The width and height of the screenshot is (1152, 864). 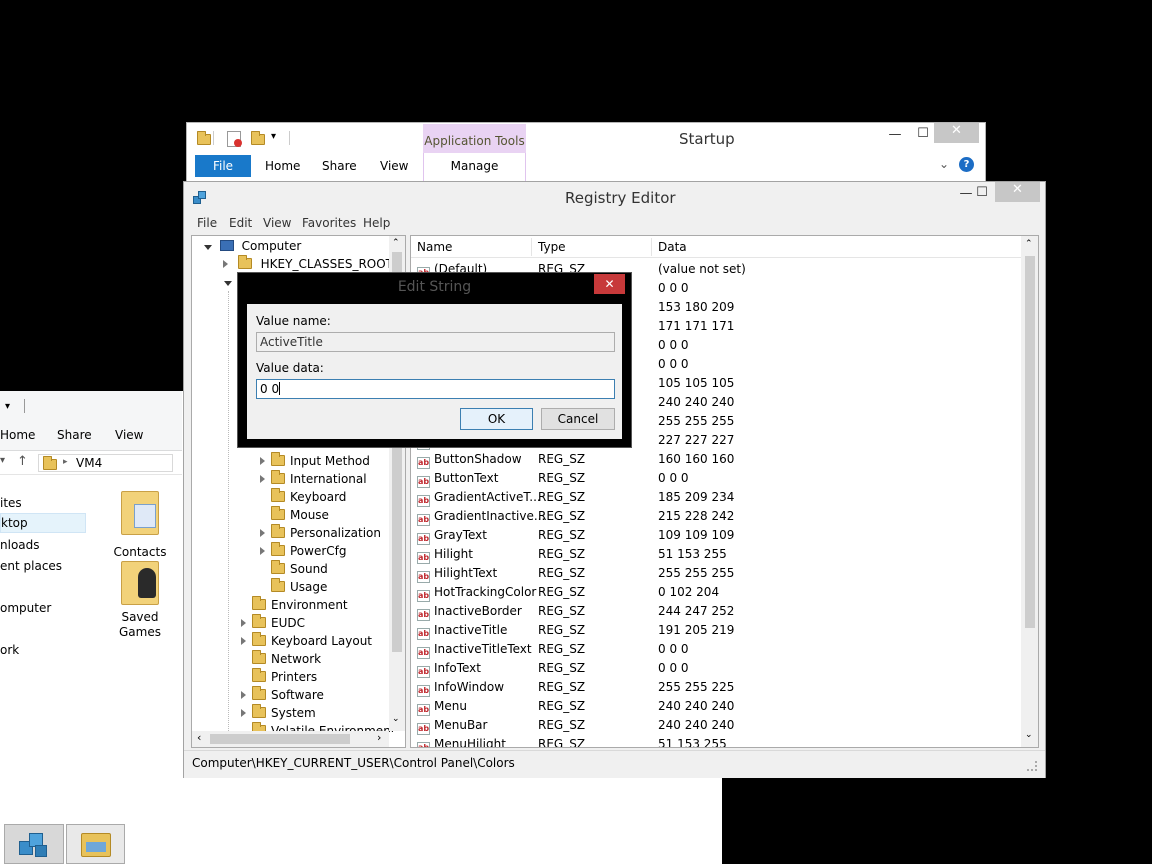 What do you see at coordinates (376, 223) in the screenshot?
I see `menu-help: Help` at bounding box center [376, 223].